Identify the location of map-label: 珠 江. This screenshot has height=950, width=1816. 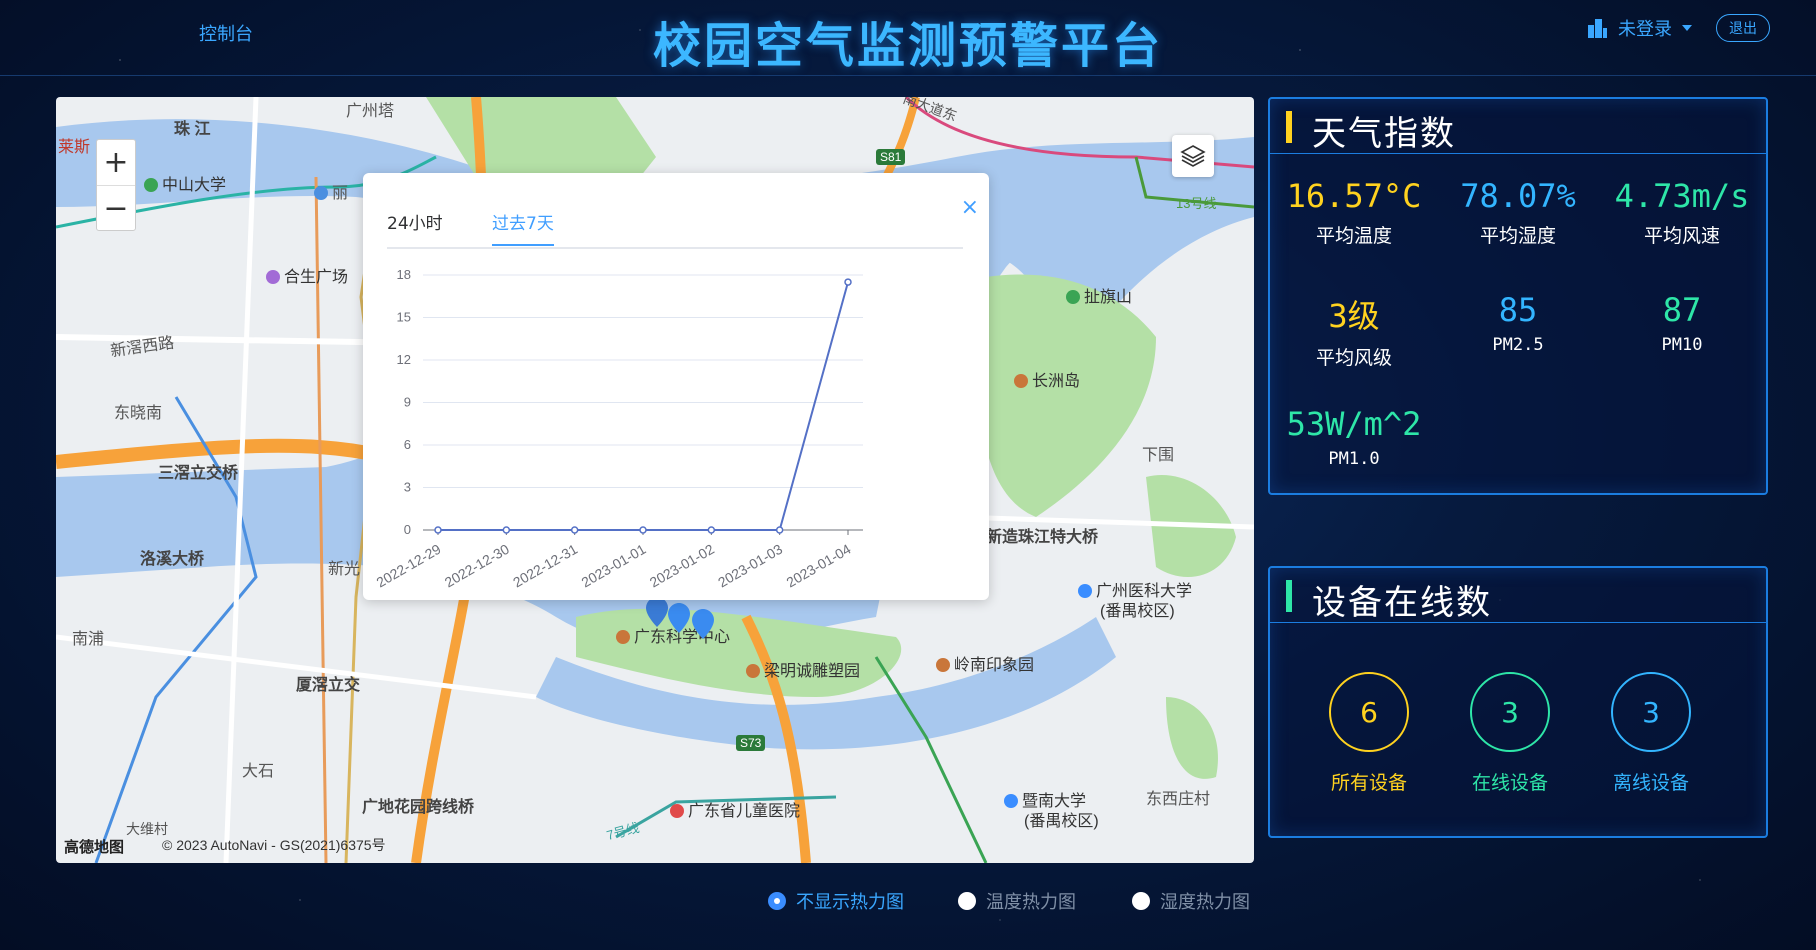
(192, 129).